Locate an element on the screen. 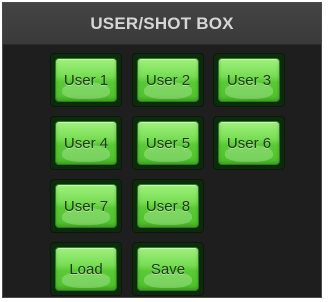  load-button: Load is located at coordinates (86, 269).